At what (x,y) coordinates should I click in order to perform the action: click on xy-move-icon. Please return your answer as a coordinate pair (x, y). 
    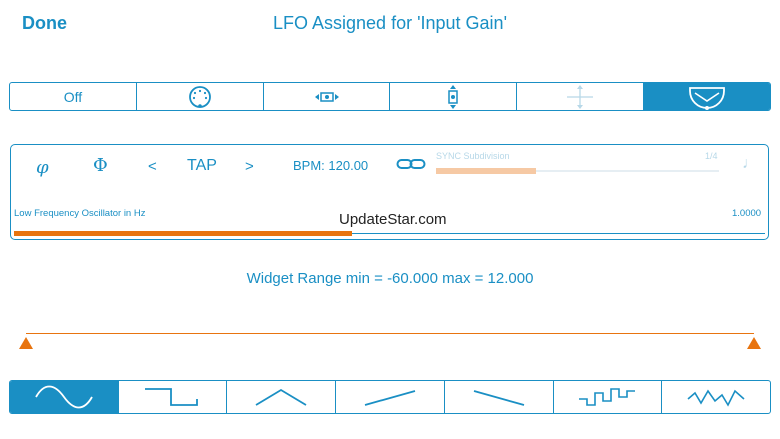
    Looking at the image, I should click on (580, 96).